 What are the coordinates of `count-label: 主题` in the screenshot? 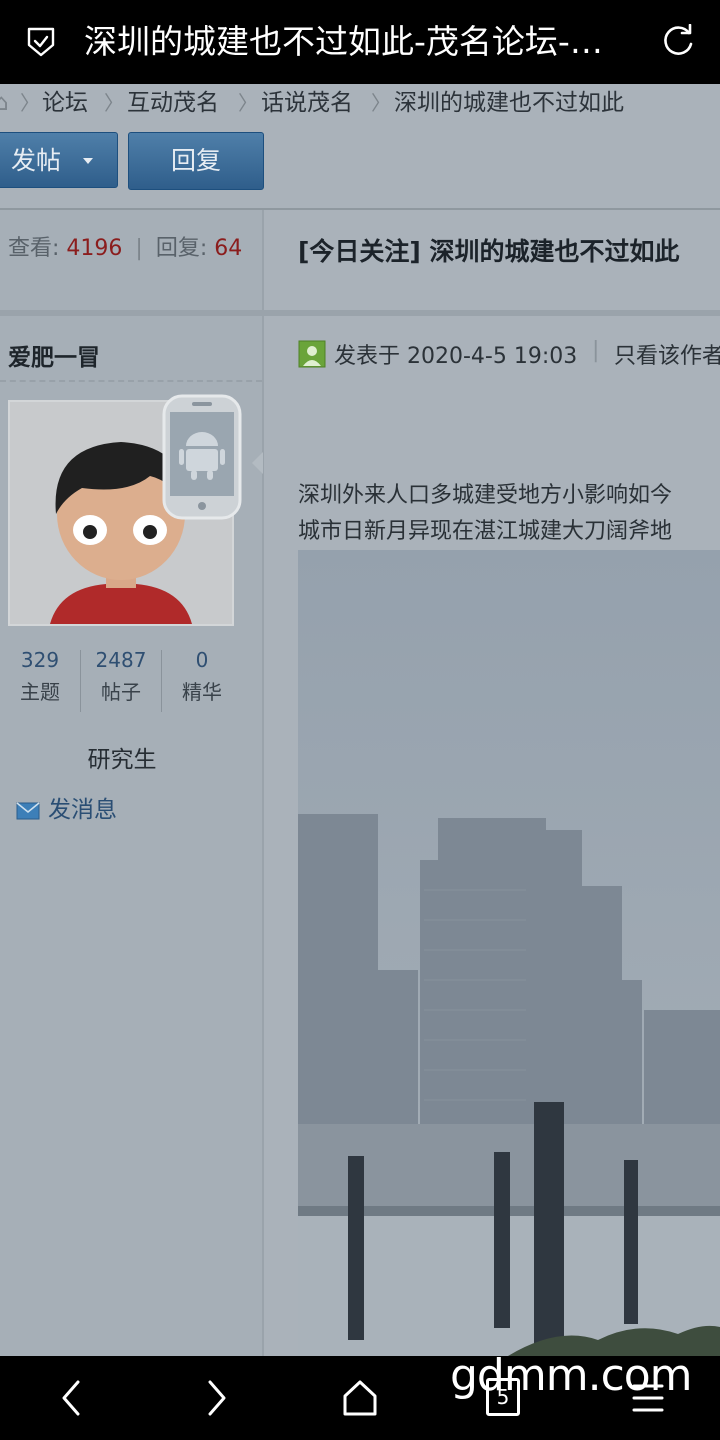 It's located at (40, 692).